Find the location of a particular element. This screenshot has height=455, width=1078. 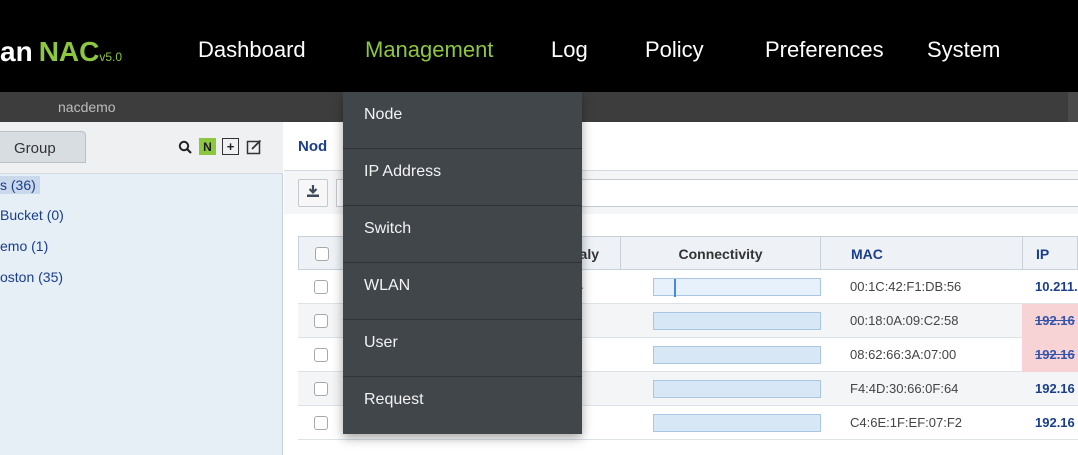

brand-version: v5.0 is located at coordinates (111, 57).